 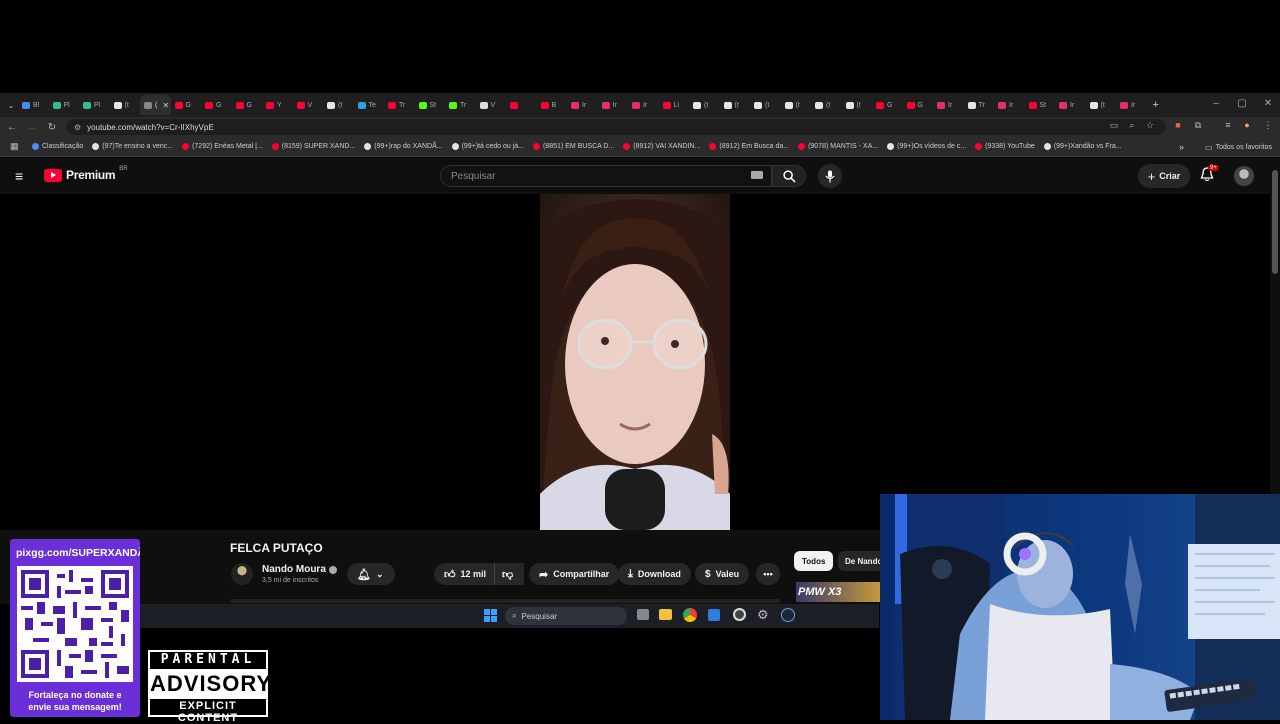 What do you see at coordinates (1238, 147) in the screenshot?
I see `all-bookmarks-link: ▭ Todos os favoritos` at bounding box center [1238, 147].